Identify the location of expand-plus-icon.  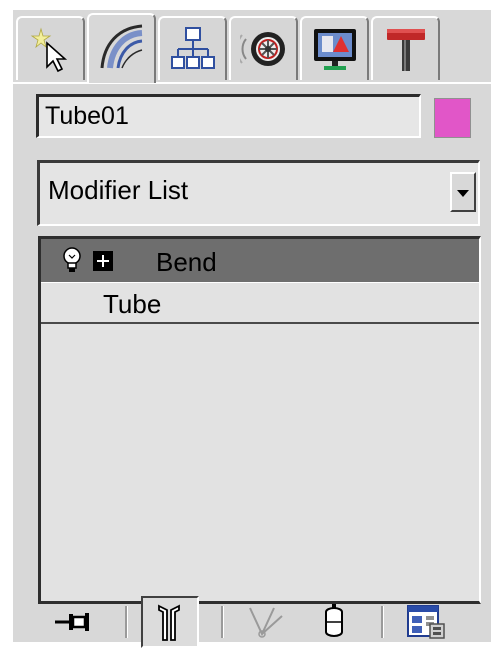
(103, 261).